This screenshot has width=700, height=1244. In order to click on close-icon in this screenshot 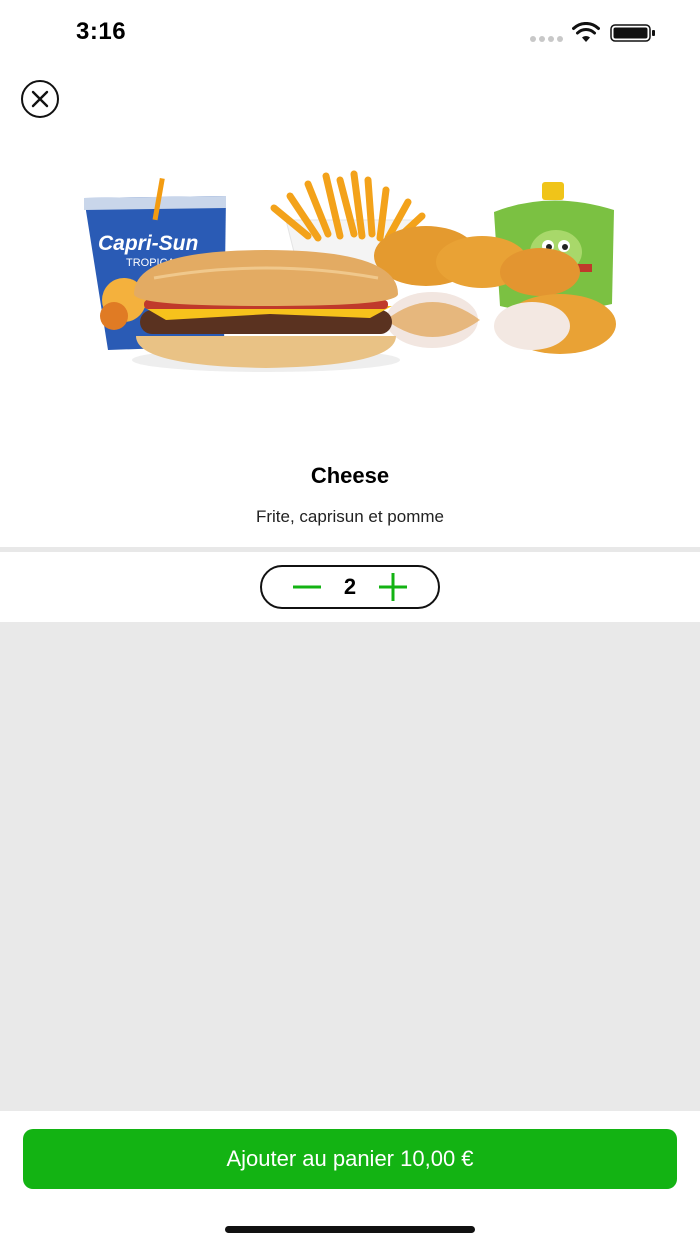, I will do `click(40, 99)`.